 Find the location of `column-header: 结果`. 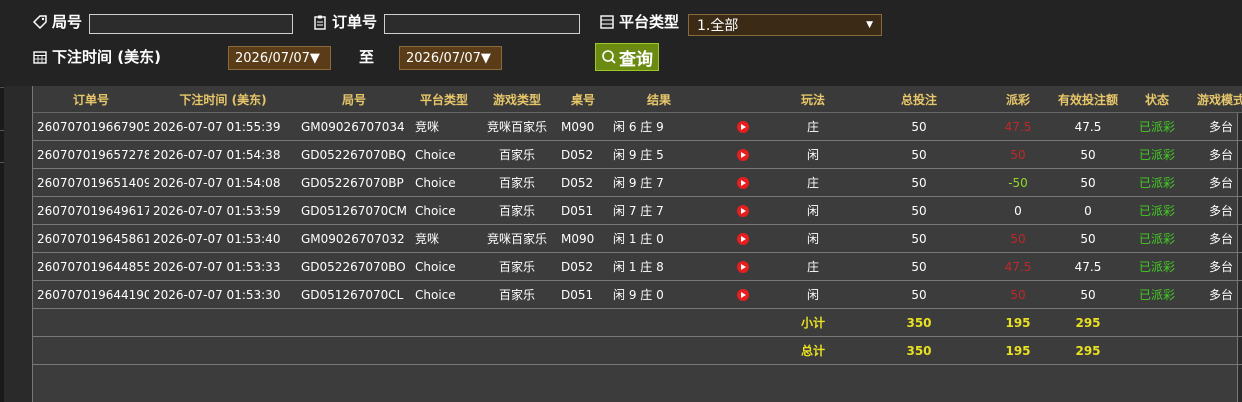

column-header: 结果 is located at coordinates (659, 99).